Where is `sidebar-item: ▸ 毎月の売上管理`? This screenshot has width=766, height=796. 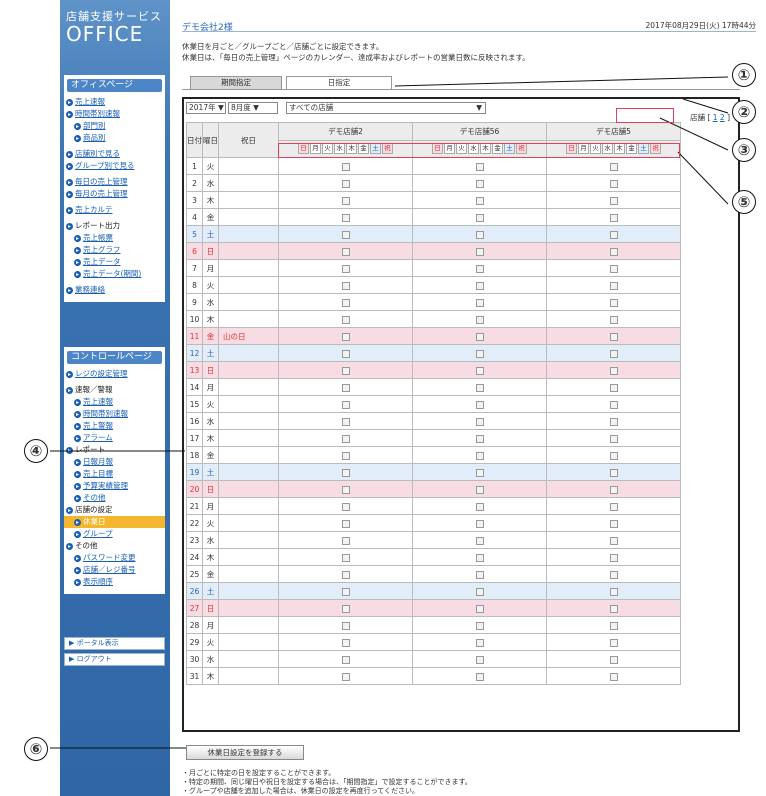
sidebar-item: ▸ 毎月の売上管理 is located at coordinates (114, 194).